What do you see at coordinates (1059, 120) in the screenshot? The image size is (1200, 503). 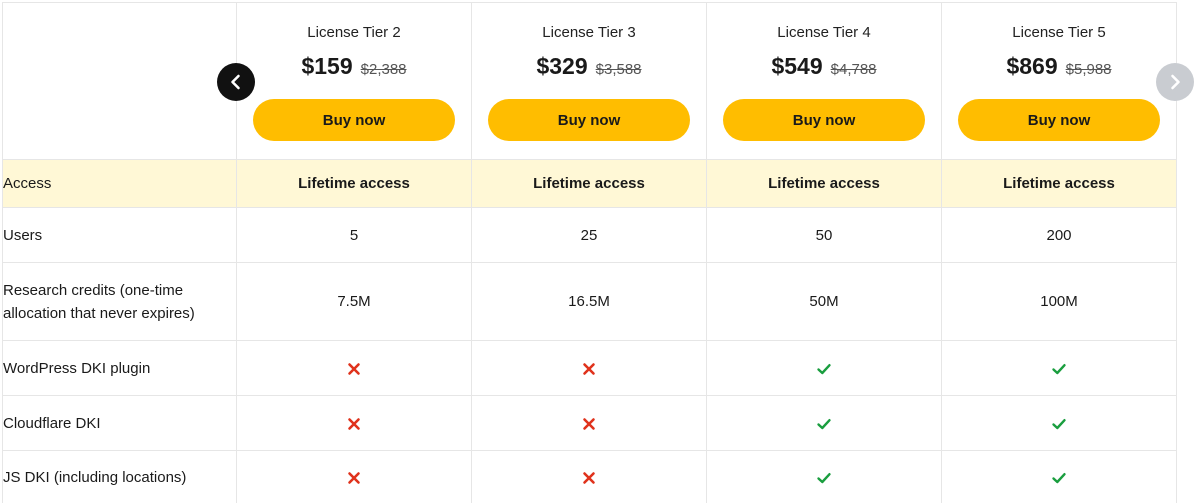 I see `buy-now-button-tier-5: Buy now` at bounding box center [1059, 120].